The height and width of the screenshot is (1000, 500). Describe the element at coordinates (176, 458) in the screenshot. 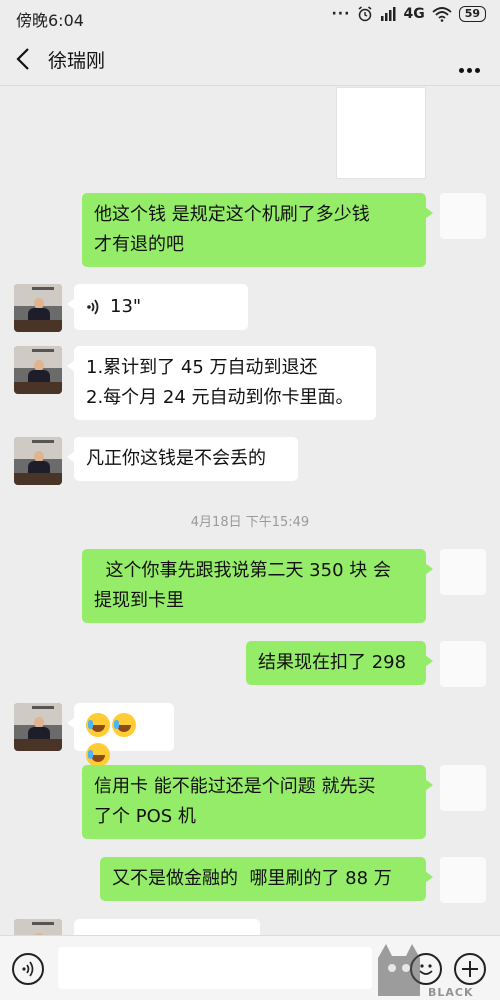

I see `message-text: 凡正你这钱是不会丢的` at that location.